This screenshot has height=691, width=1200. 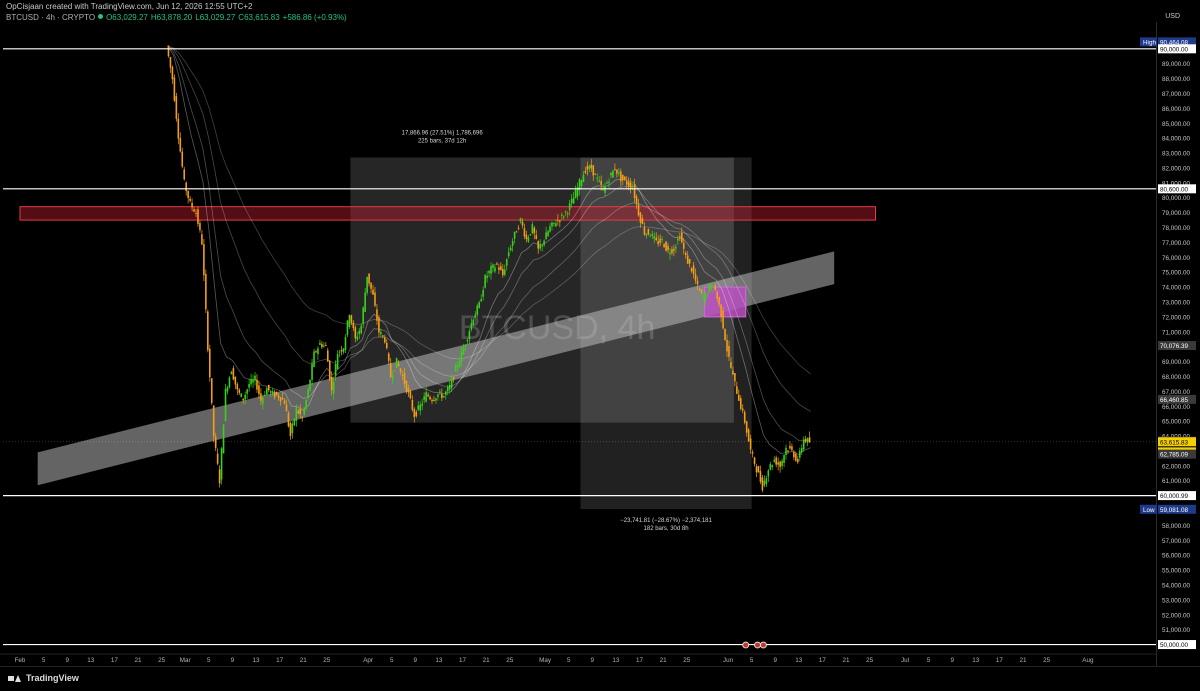 I want to click on price-label: 63,615.83, so click(x=1174, y=442).